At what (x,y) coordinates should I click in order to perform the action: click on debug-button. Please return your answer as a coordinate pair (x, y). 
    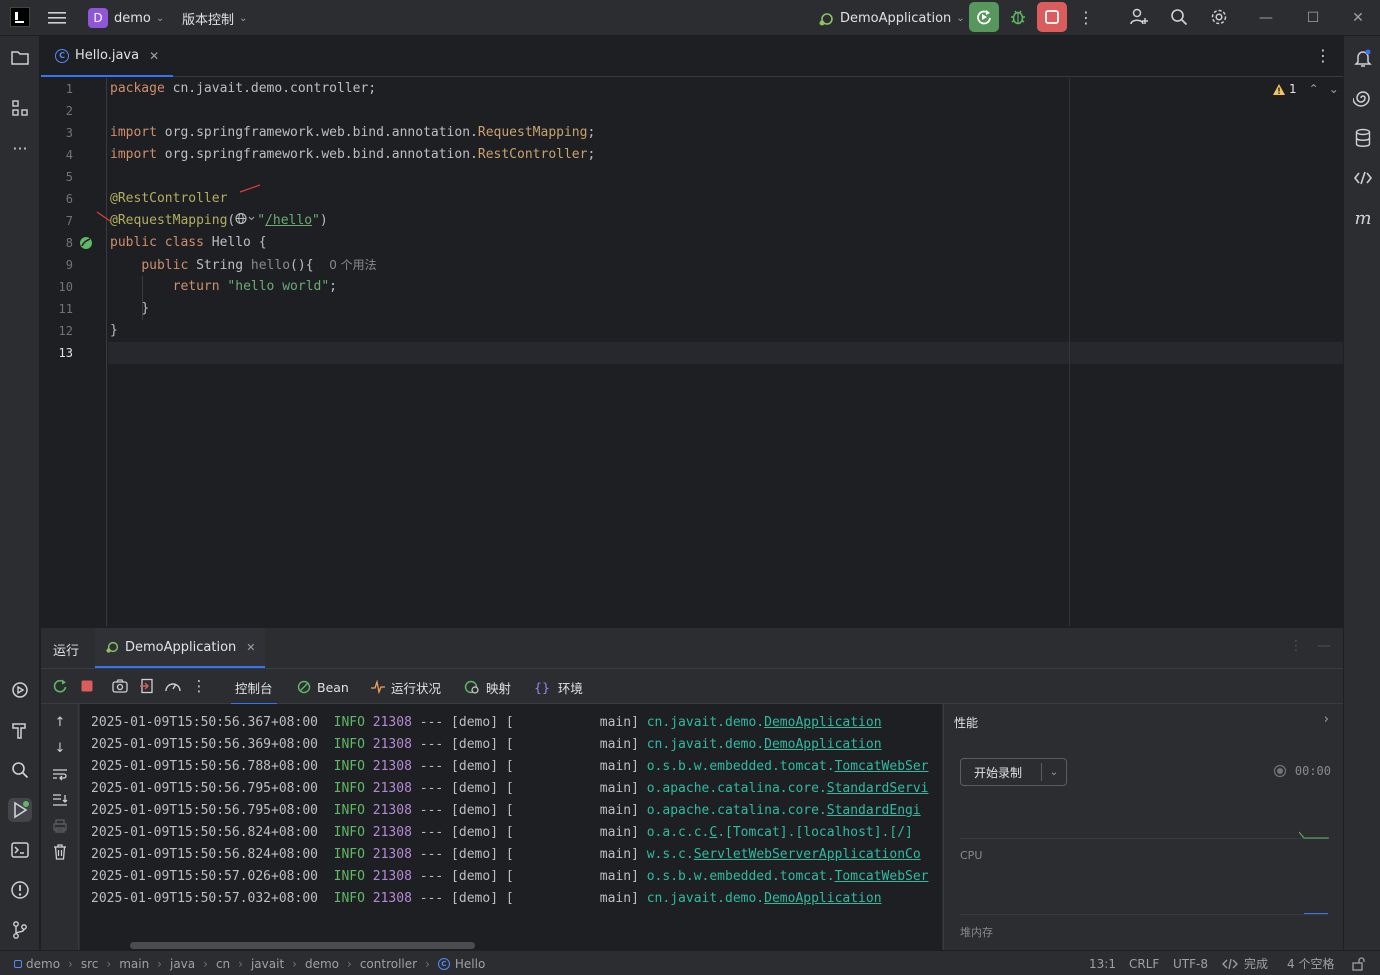
    Looking at the image, I should click on (1018, 17).